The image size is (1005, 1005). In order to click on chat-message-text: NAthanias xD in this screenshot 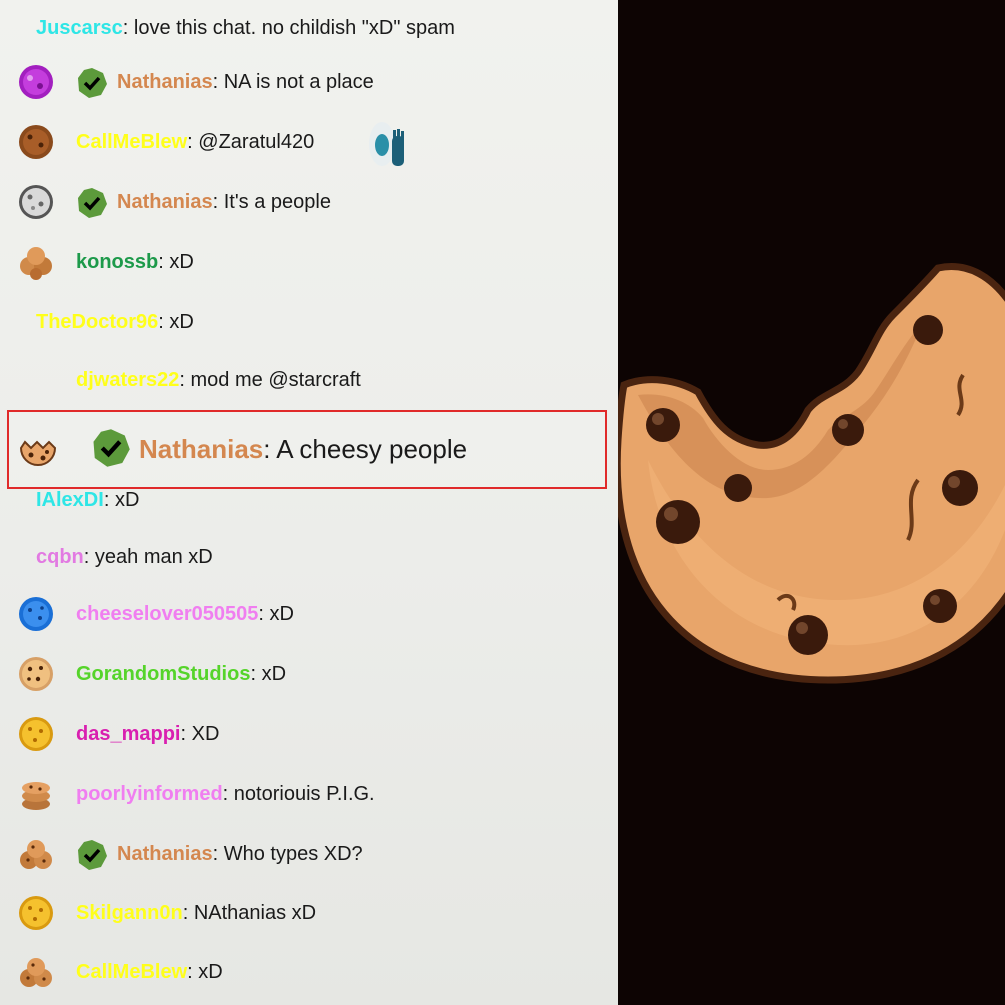, I will do `click(255, 913)`.